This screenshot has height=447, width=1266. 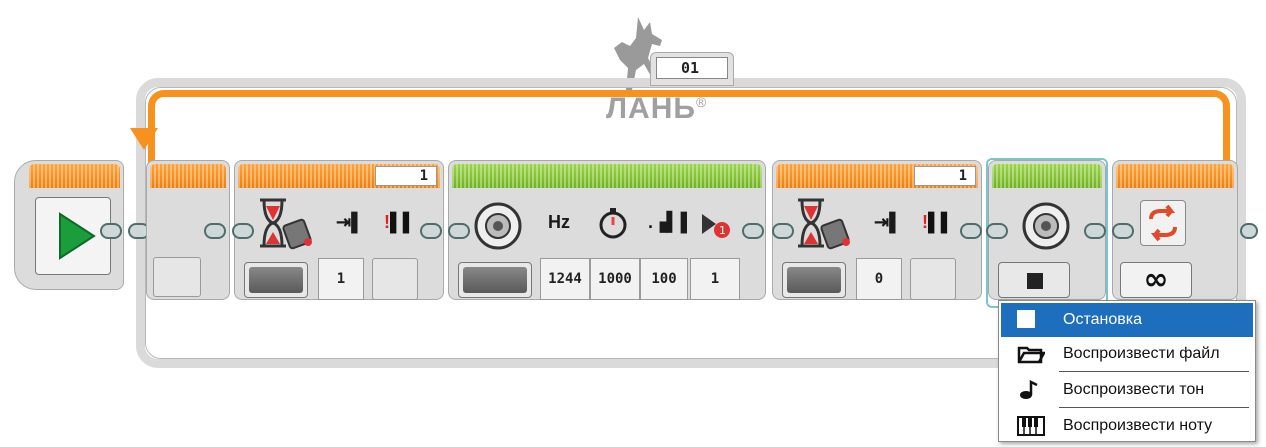 What do you see at coordinates (692, 68) in the screenshot?
I see `loop-name-field: 01` at bounding box center [692, 68].